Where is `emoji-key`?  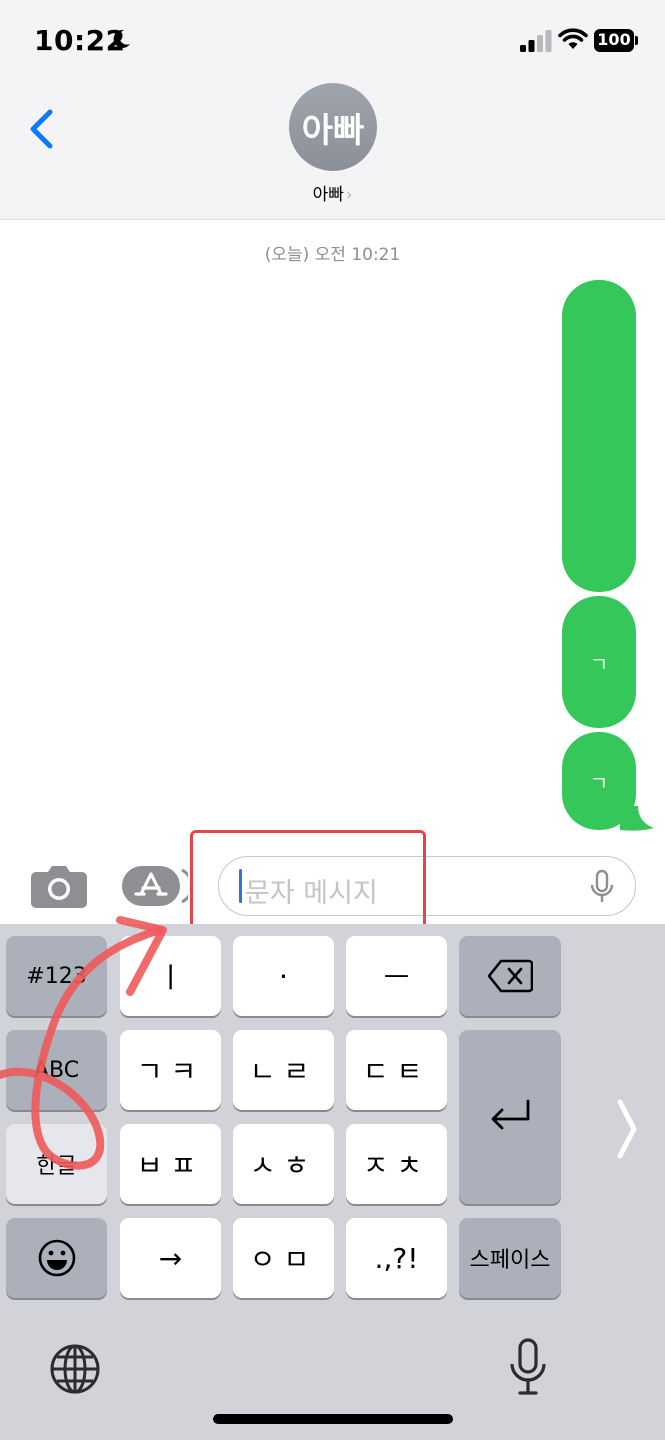
emoji-key is located at coordinates (56, 1258).